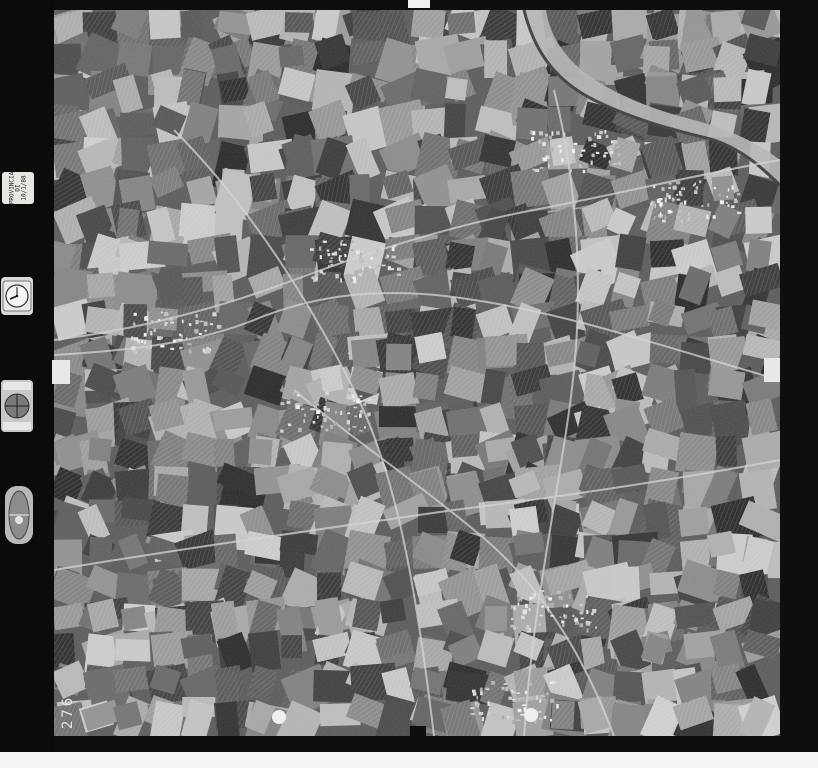 This screenshot has width=818, height=768. I want to click on frame-number: 276, so click(68, 712).